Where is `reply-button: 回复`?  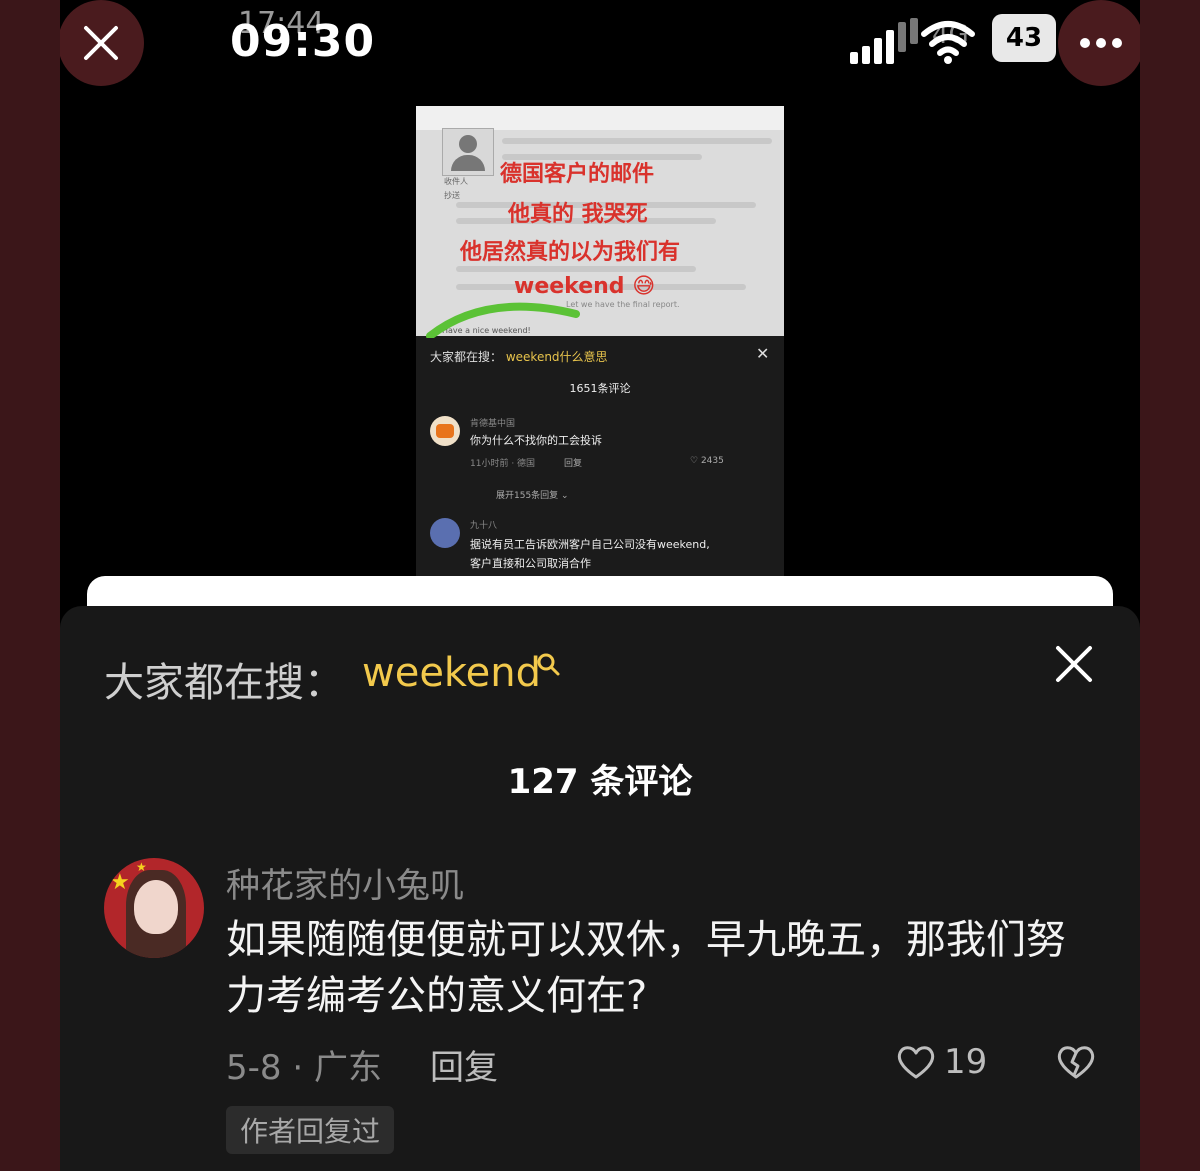
reply-button: 回复 is located at coordinates (464, 1064).